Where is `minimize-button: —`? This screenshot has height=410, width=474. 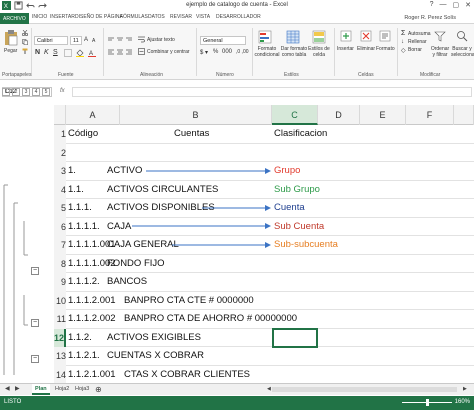
minimize-button: — is located at coordinates (443, 5).